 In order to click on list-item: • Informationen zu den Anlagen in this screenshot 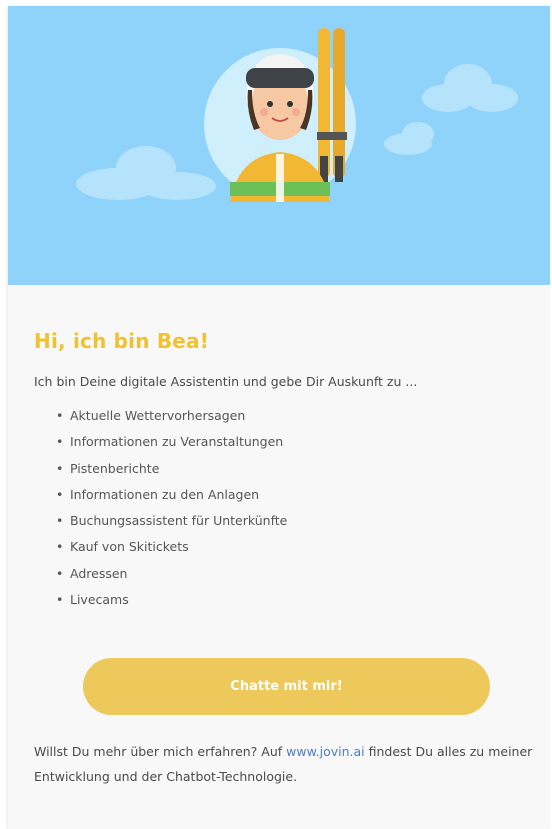, I will do `click(171, 495)`.